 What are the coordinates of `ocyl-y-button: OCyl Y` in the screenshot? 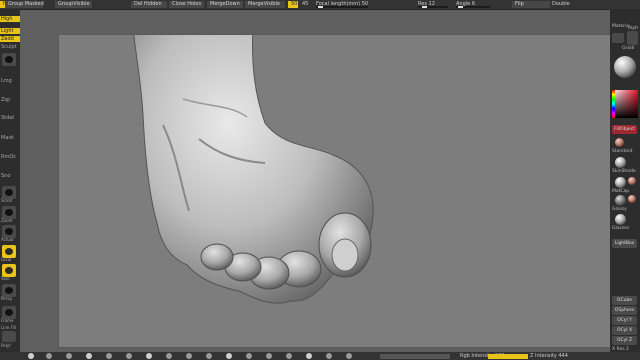 It's located at (624, 320).